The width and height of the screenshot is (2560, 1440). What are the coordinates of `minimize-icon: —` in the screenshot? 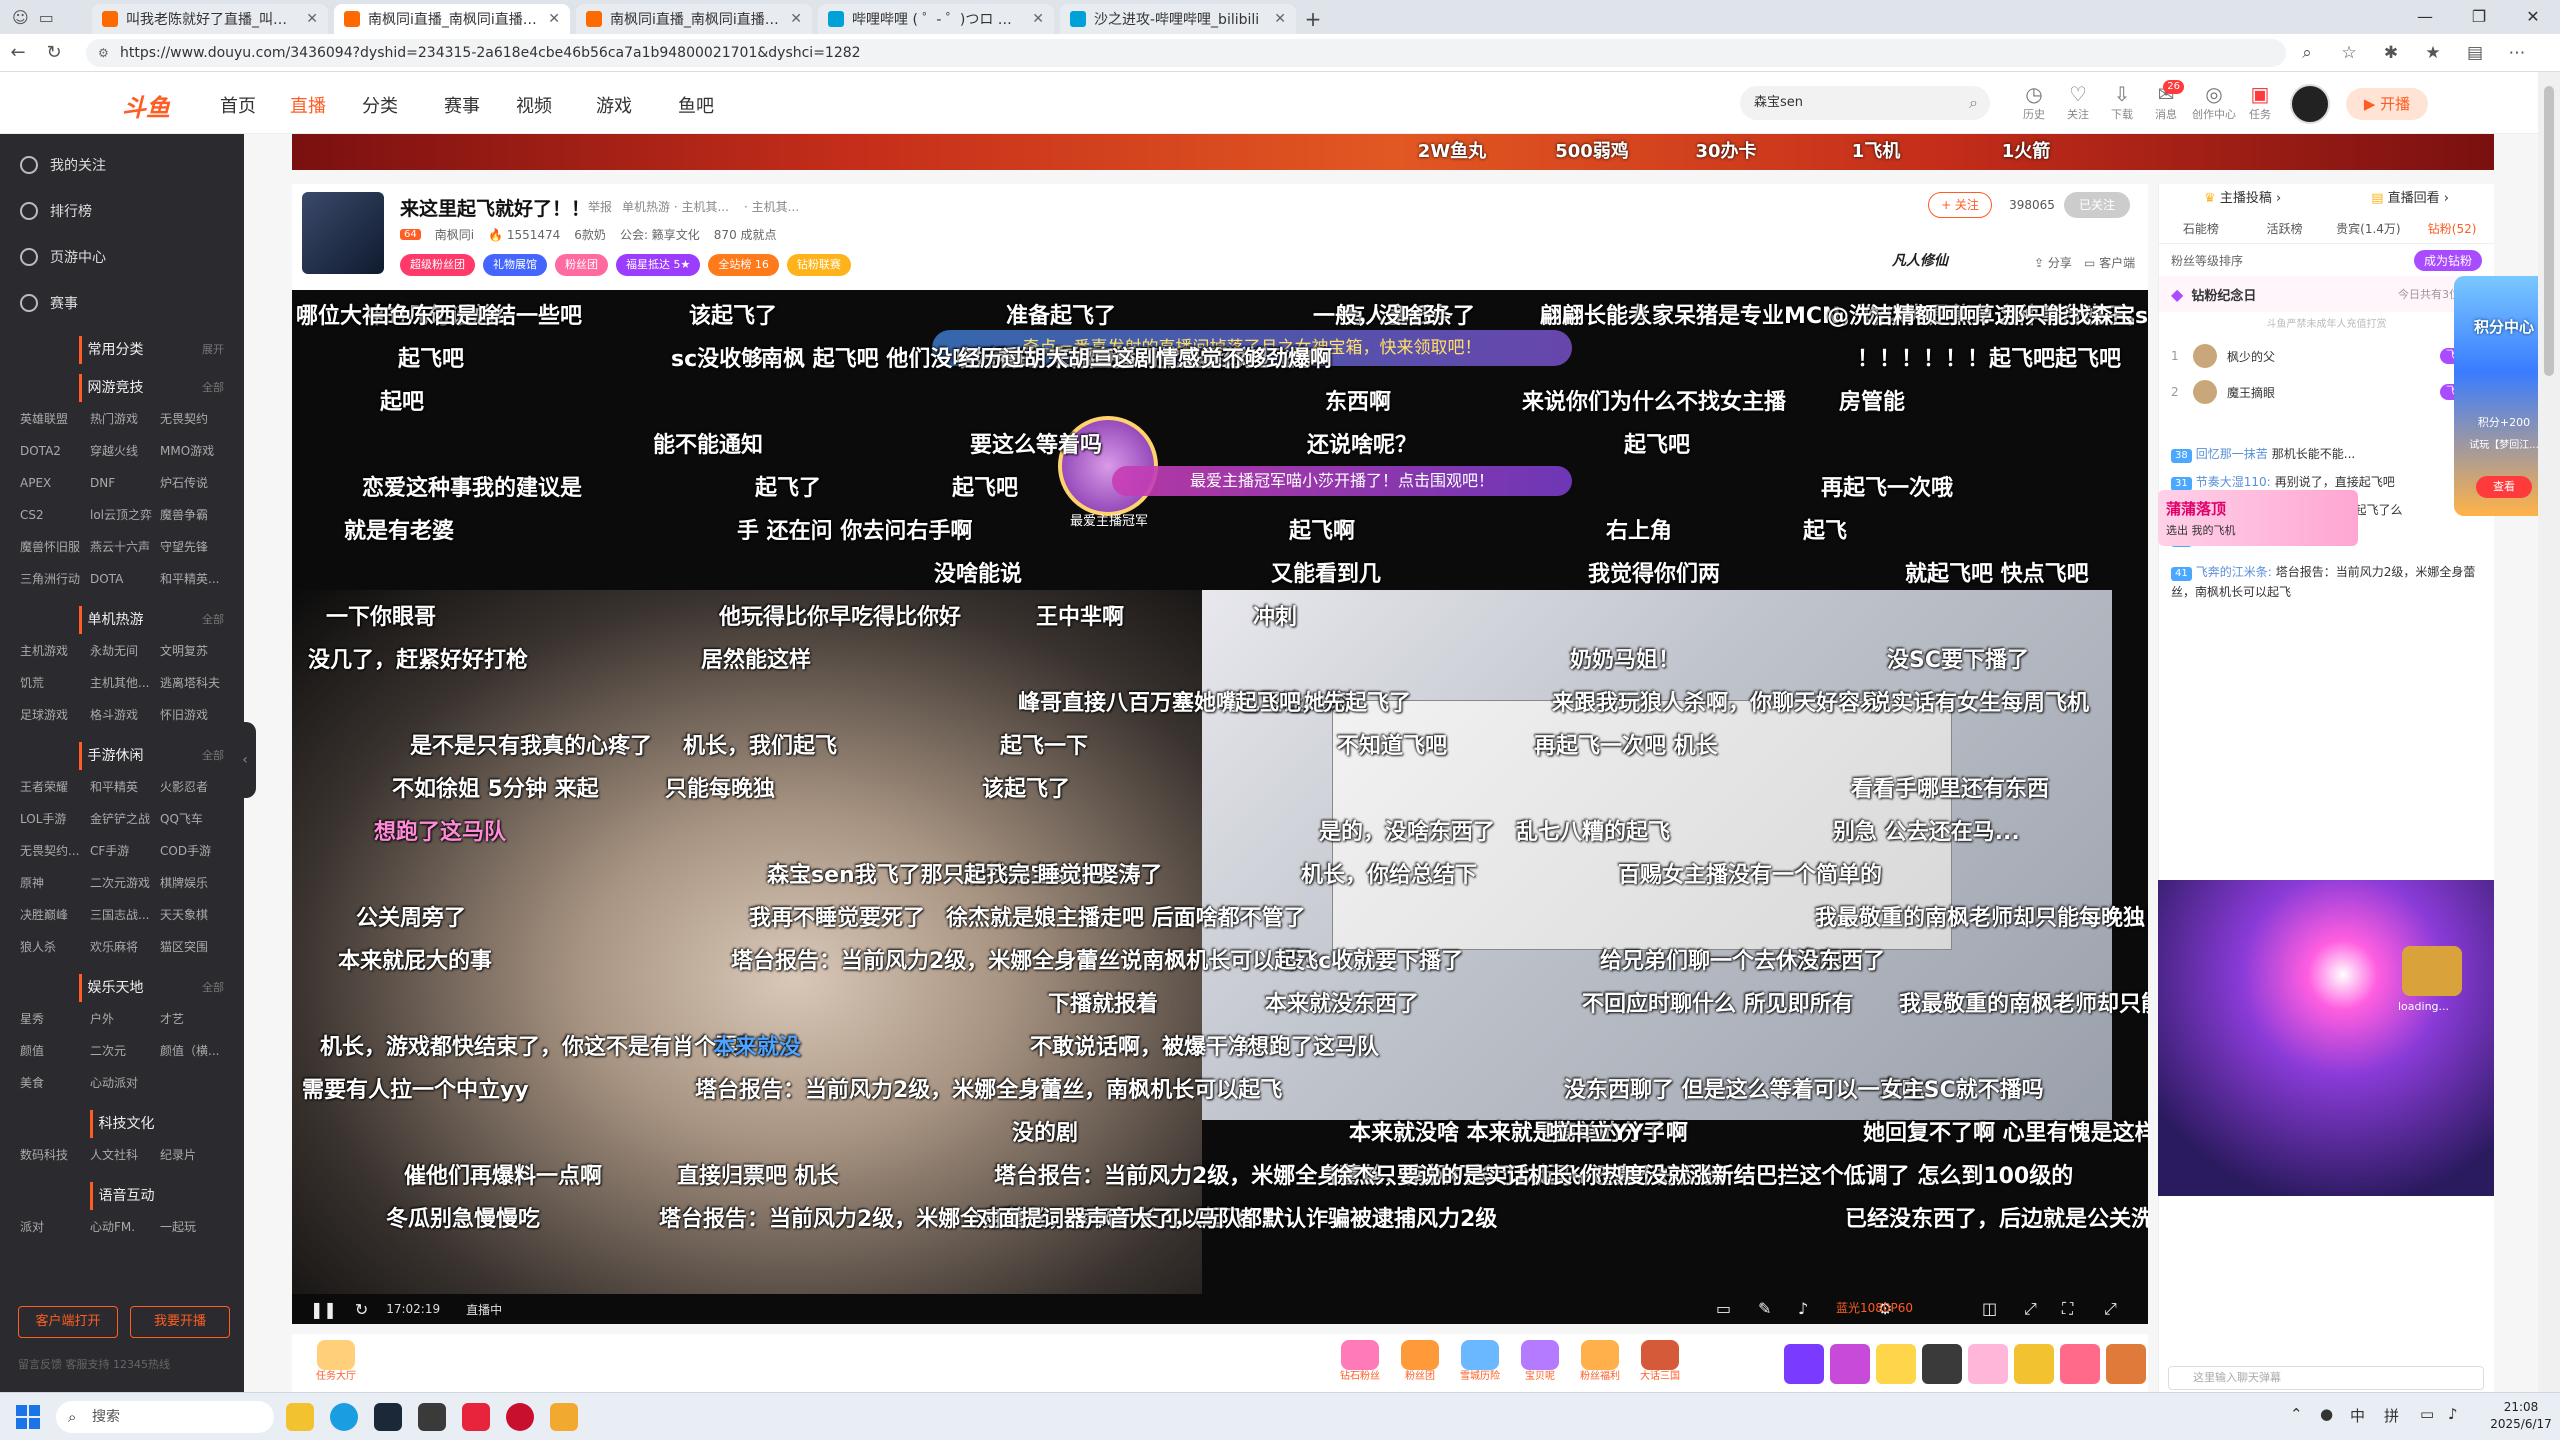 It's located at (2425, 17).